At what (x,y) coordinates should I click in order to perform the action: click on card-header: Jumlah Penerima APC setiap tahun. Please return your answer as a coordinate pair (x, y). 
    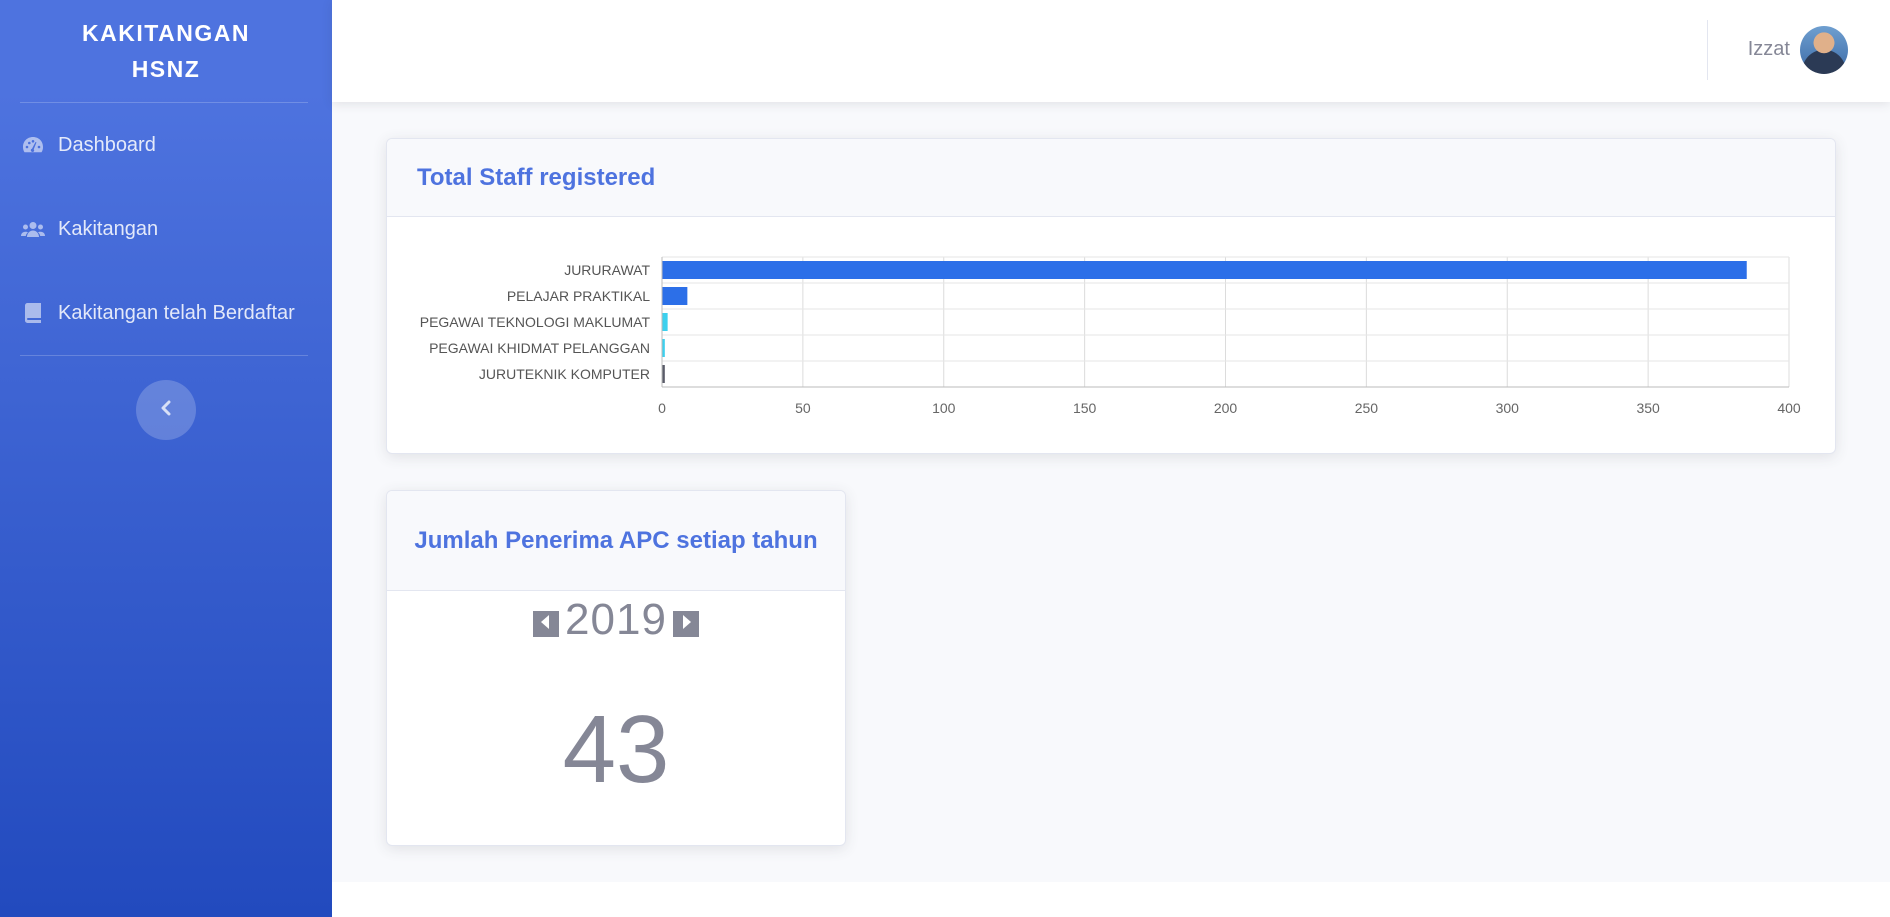
    Looking at the image, I should click on (616, 541).